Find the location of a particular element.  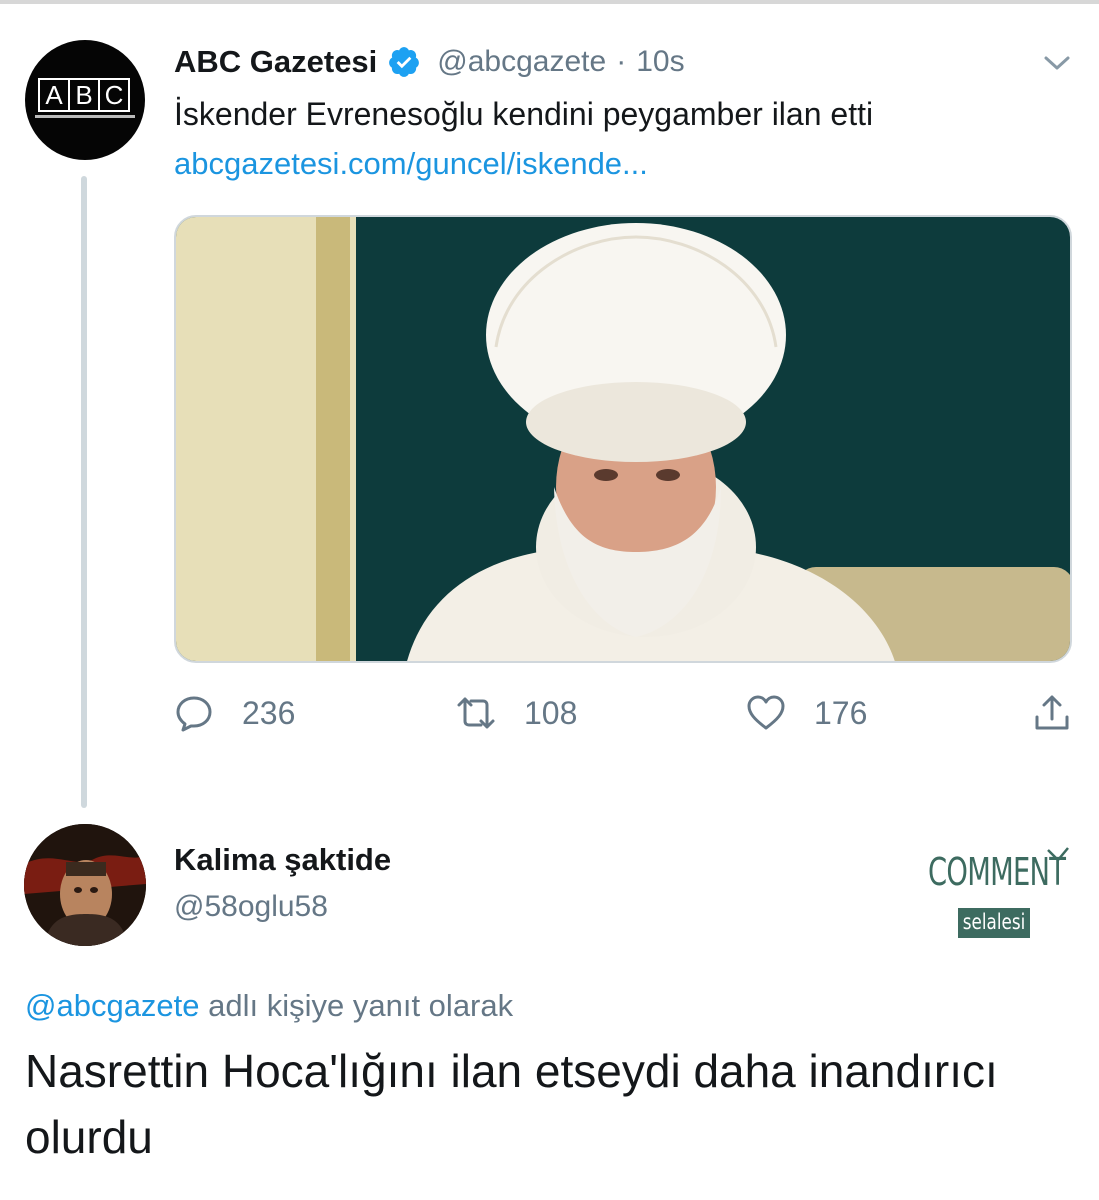

thread-connector-line is located at coordinates (84, 492).